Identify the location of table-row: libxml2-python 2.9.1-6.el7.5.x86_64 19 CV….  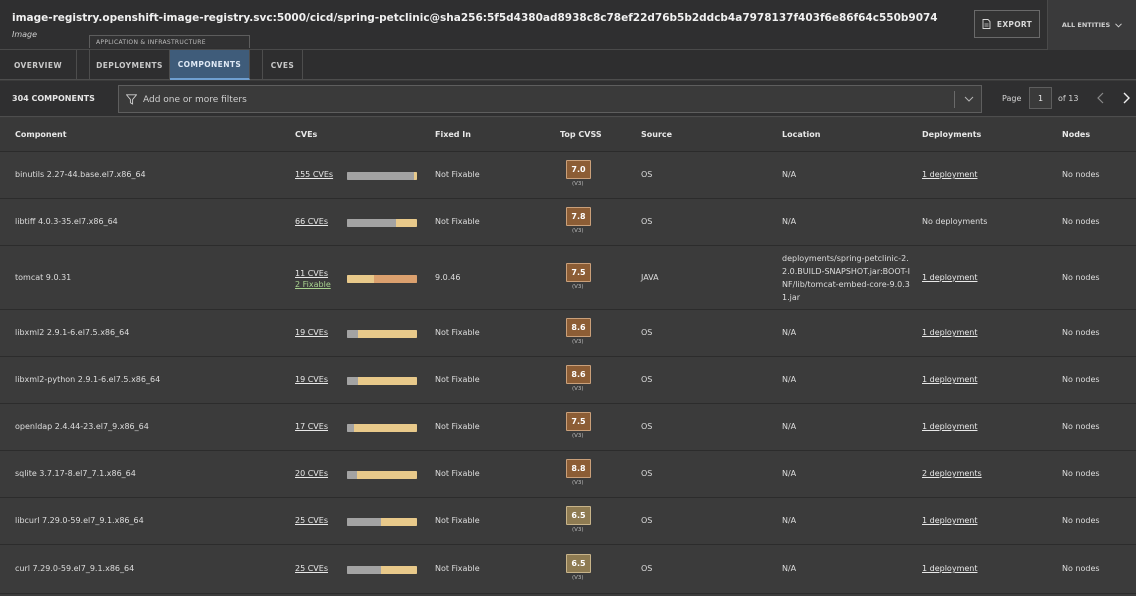
(568, 381).